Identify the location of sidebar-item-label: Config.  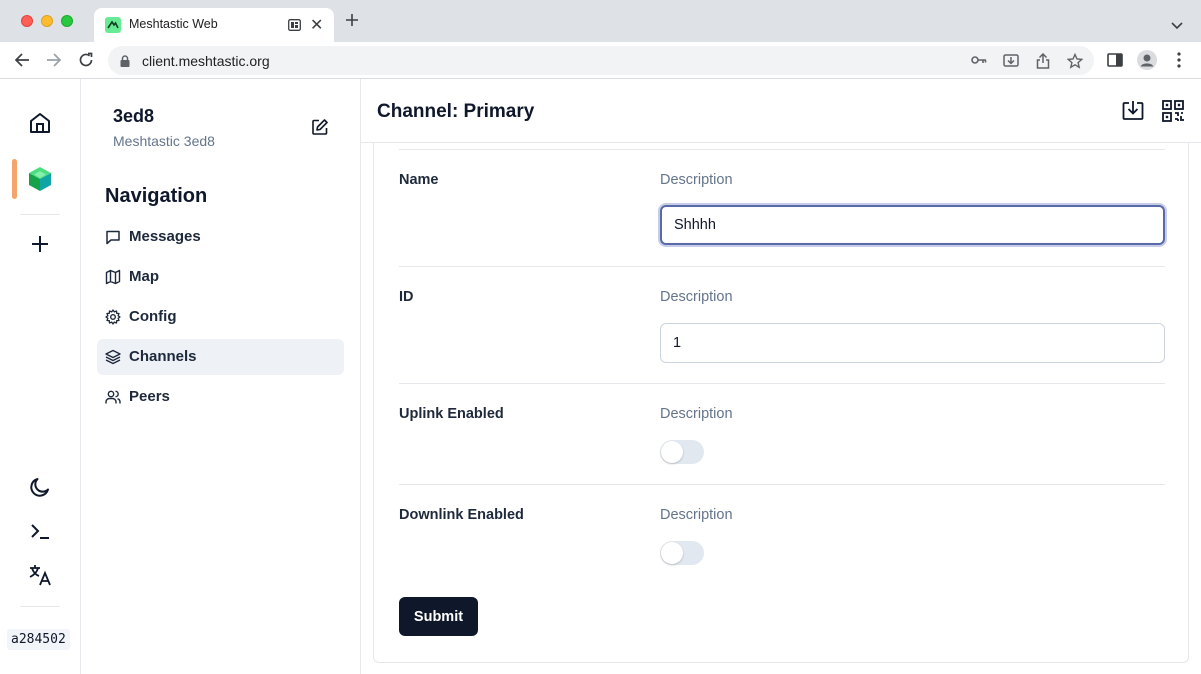
(153, 316).